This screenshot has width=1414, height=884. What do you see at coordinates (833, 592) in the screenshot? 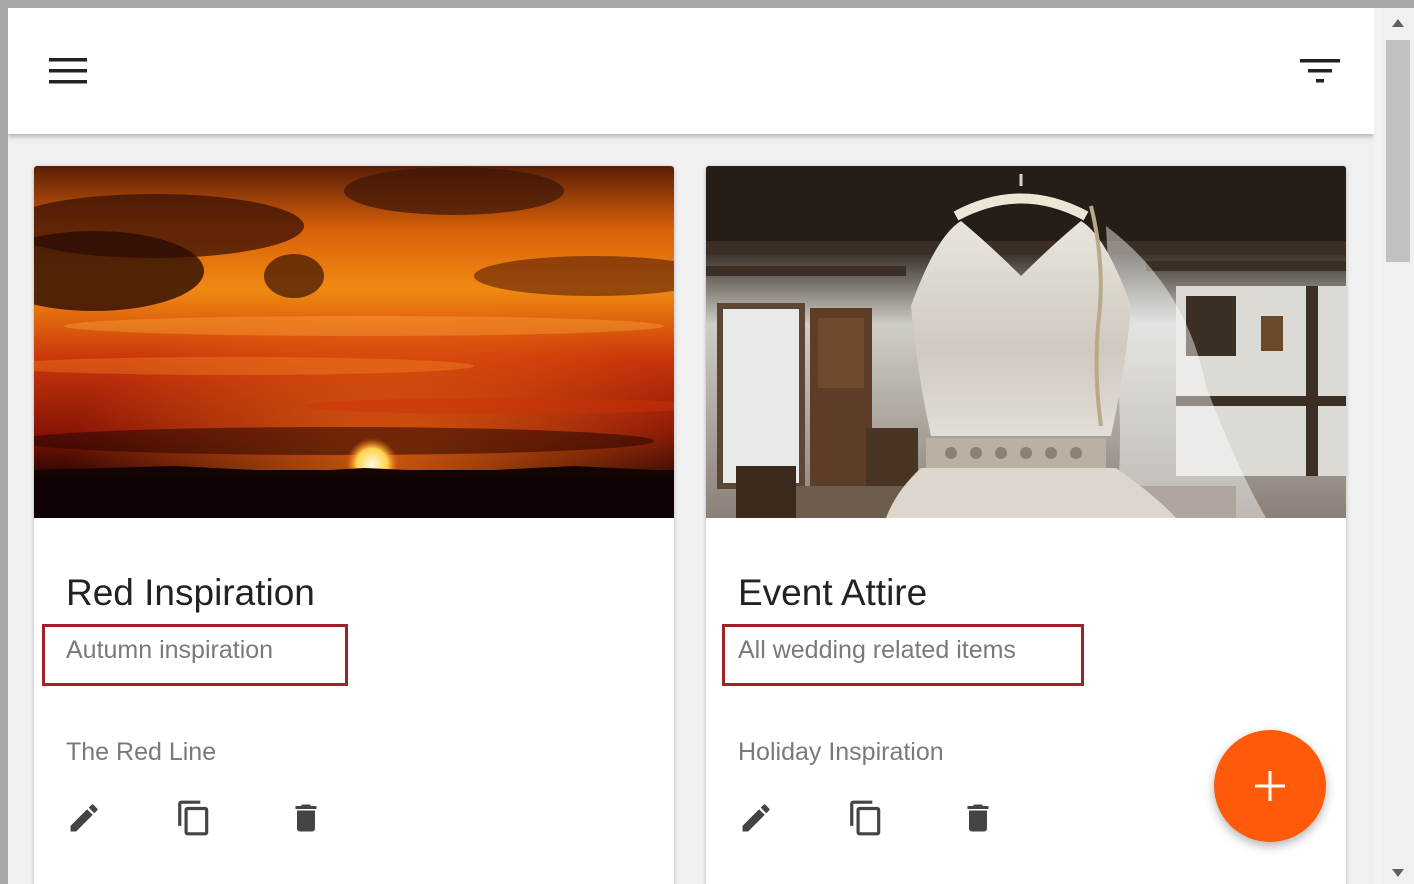
I see `card-title: Event Attire` at bounding box center [833, 592].